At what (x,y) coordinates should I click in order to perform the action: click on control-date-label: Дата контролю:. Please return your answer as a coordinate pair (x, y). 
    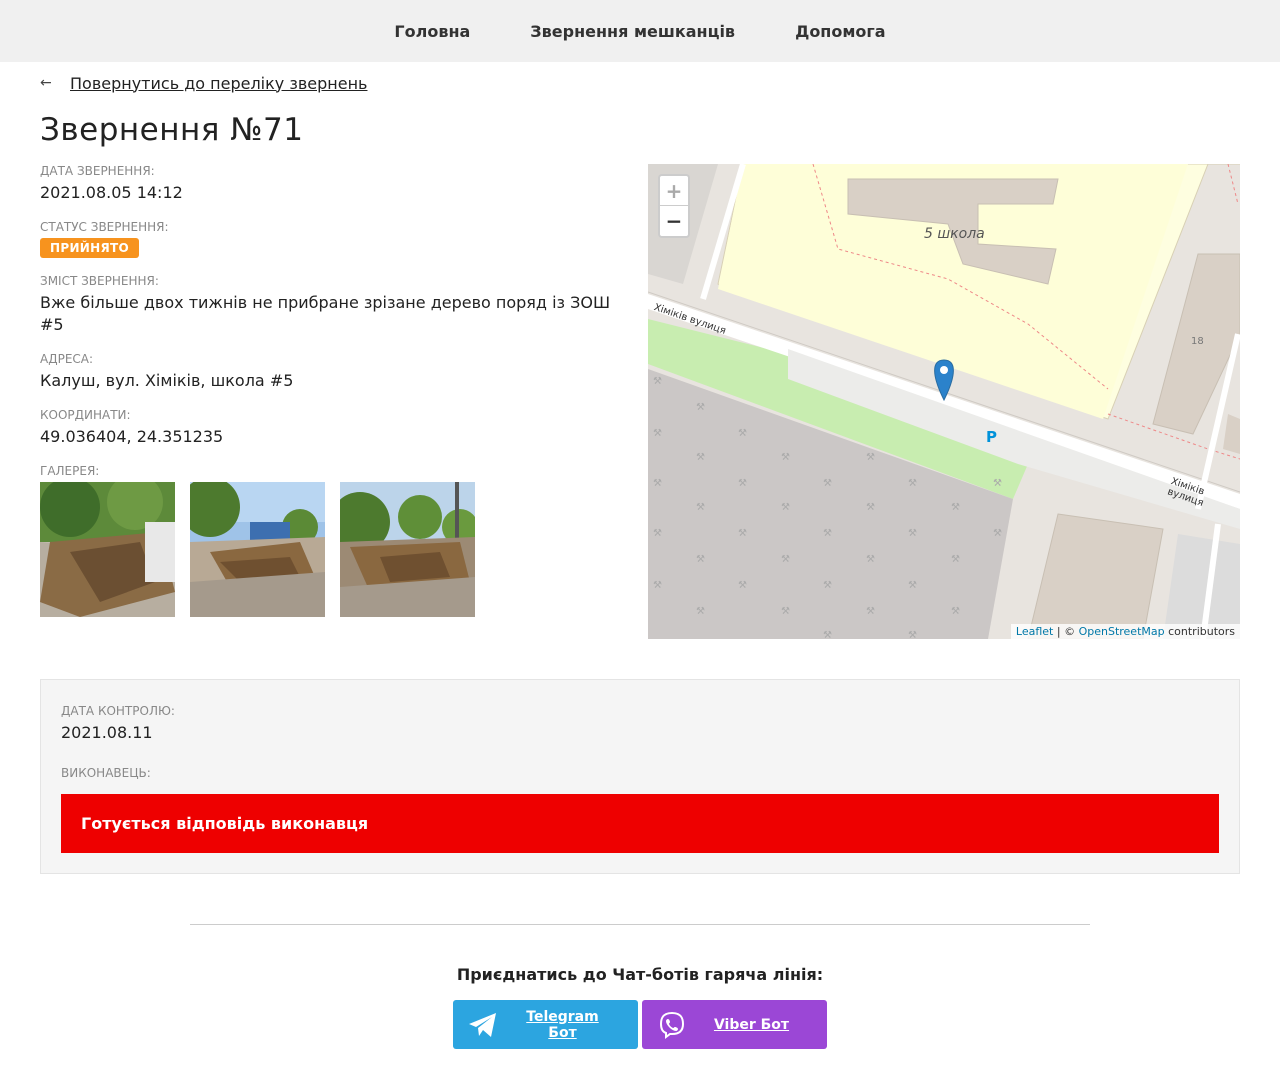
    Looking at the image, I should click on (118, 711).